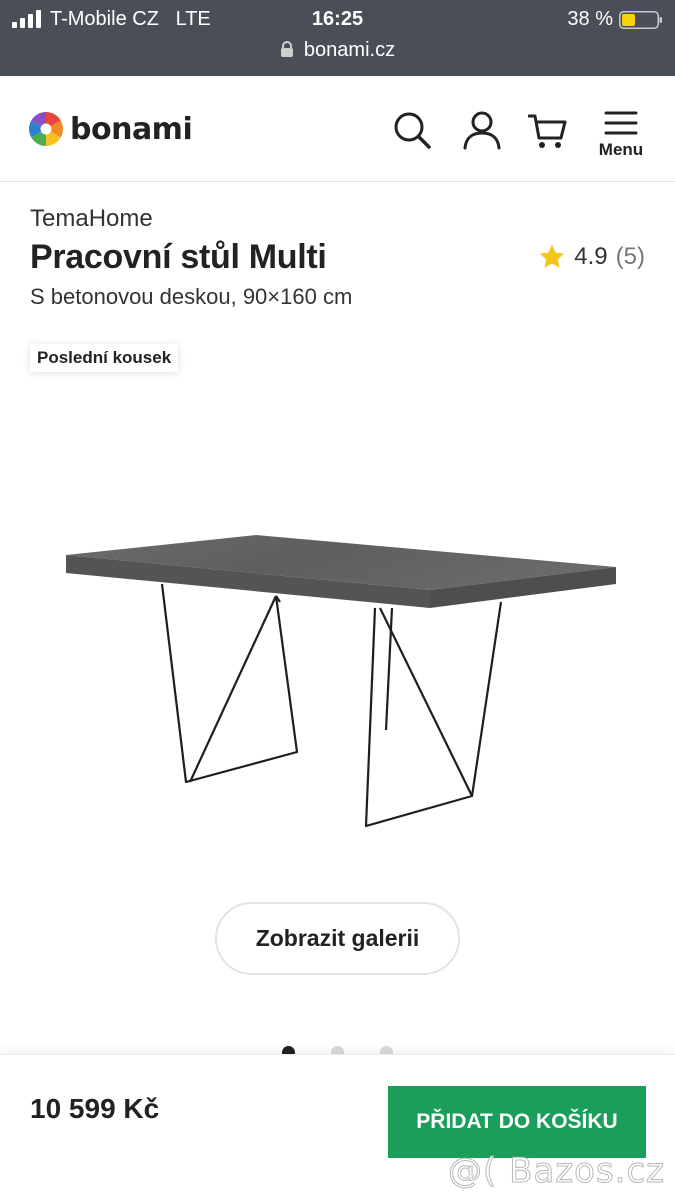 Image resolution: width=675 pixels, height=1200 pixels. I want to click on product-title: Pracovní stůl Multi, so click(178, 257).